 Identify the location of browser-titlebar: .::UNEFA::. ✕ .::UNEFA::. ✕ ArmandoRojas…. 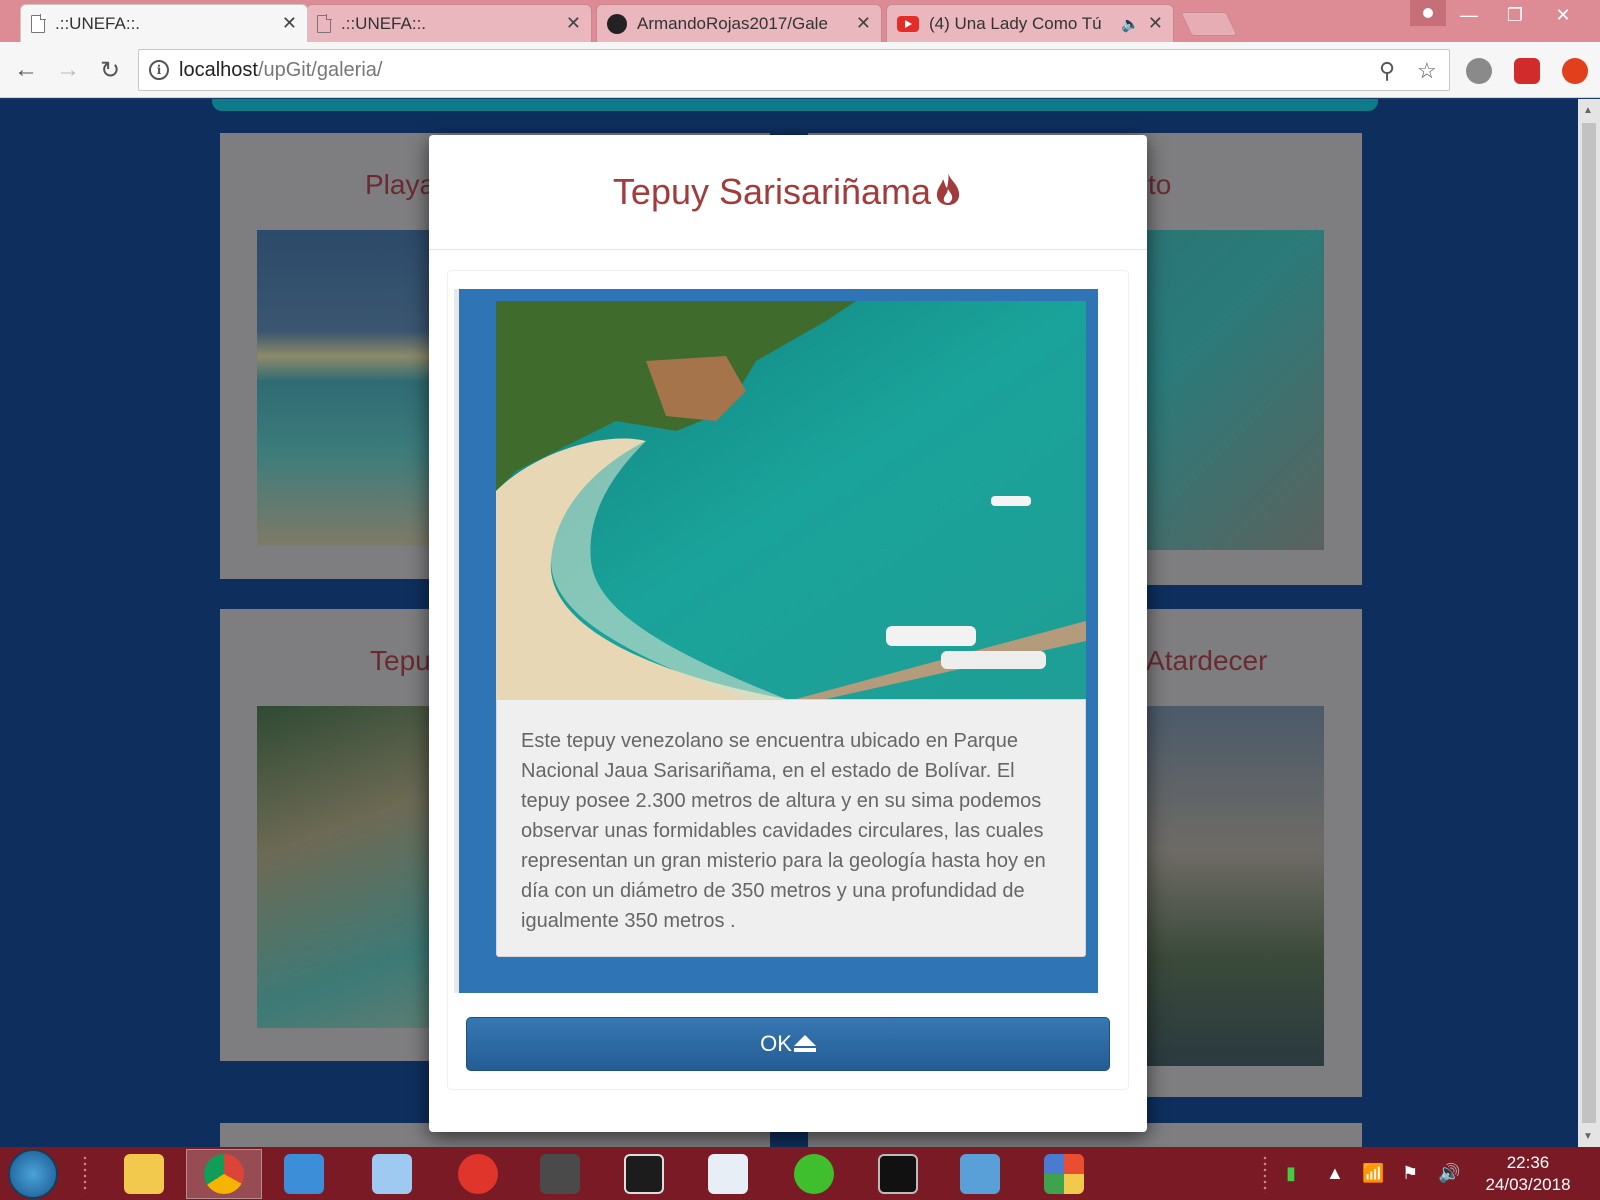
(800, 21).